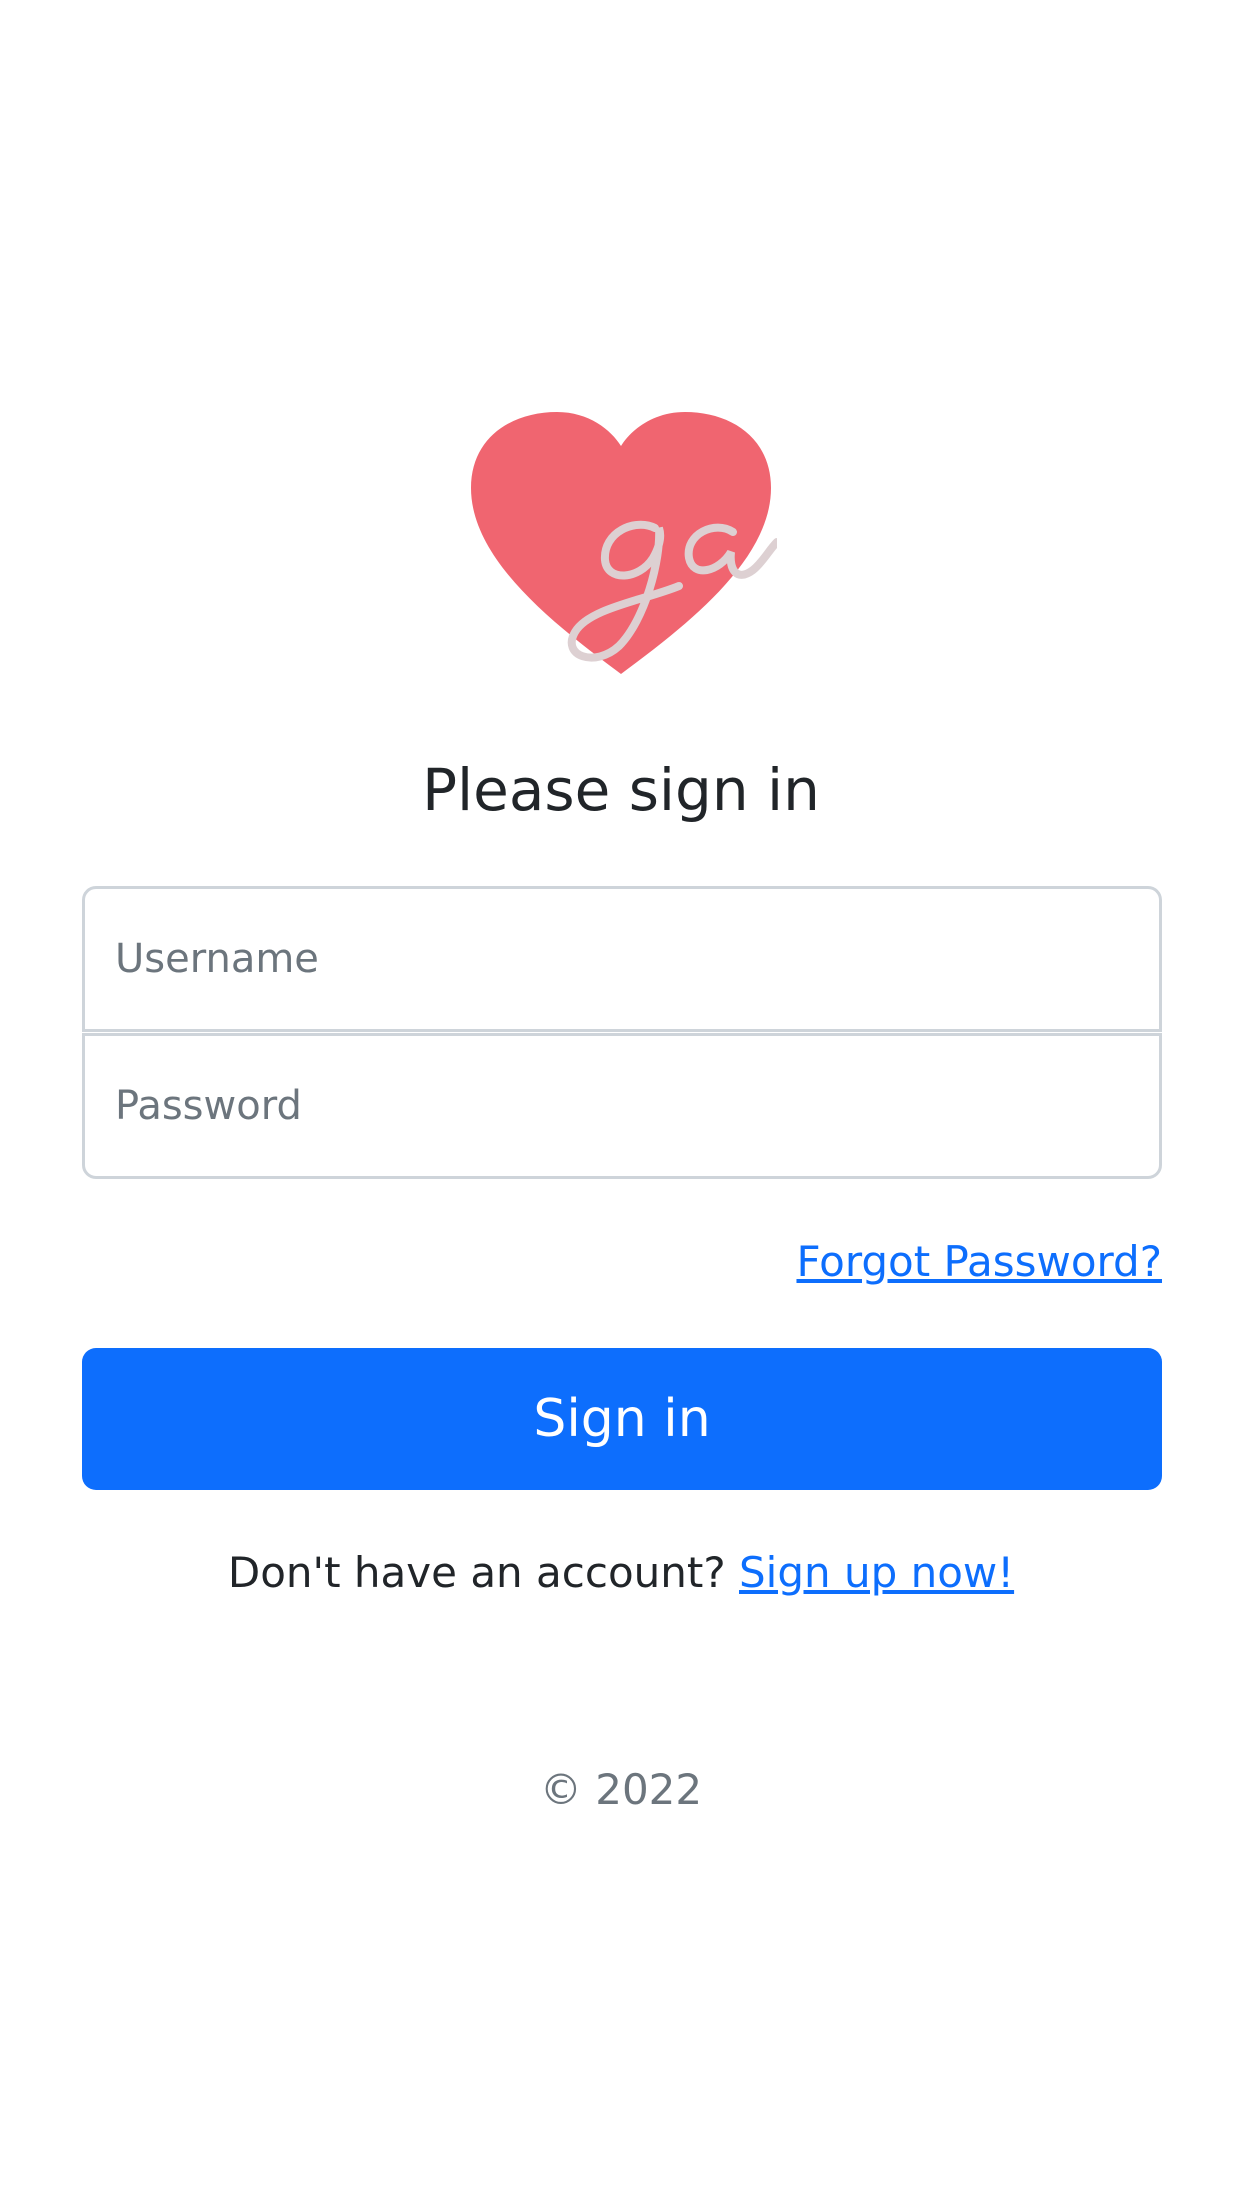 This screenshot has height=2208, width=1242. I want to click on password-input, so click(622, 1106).